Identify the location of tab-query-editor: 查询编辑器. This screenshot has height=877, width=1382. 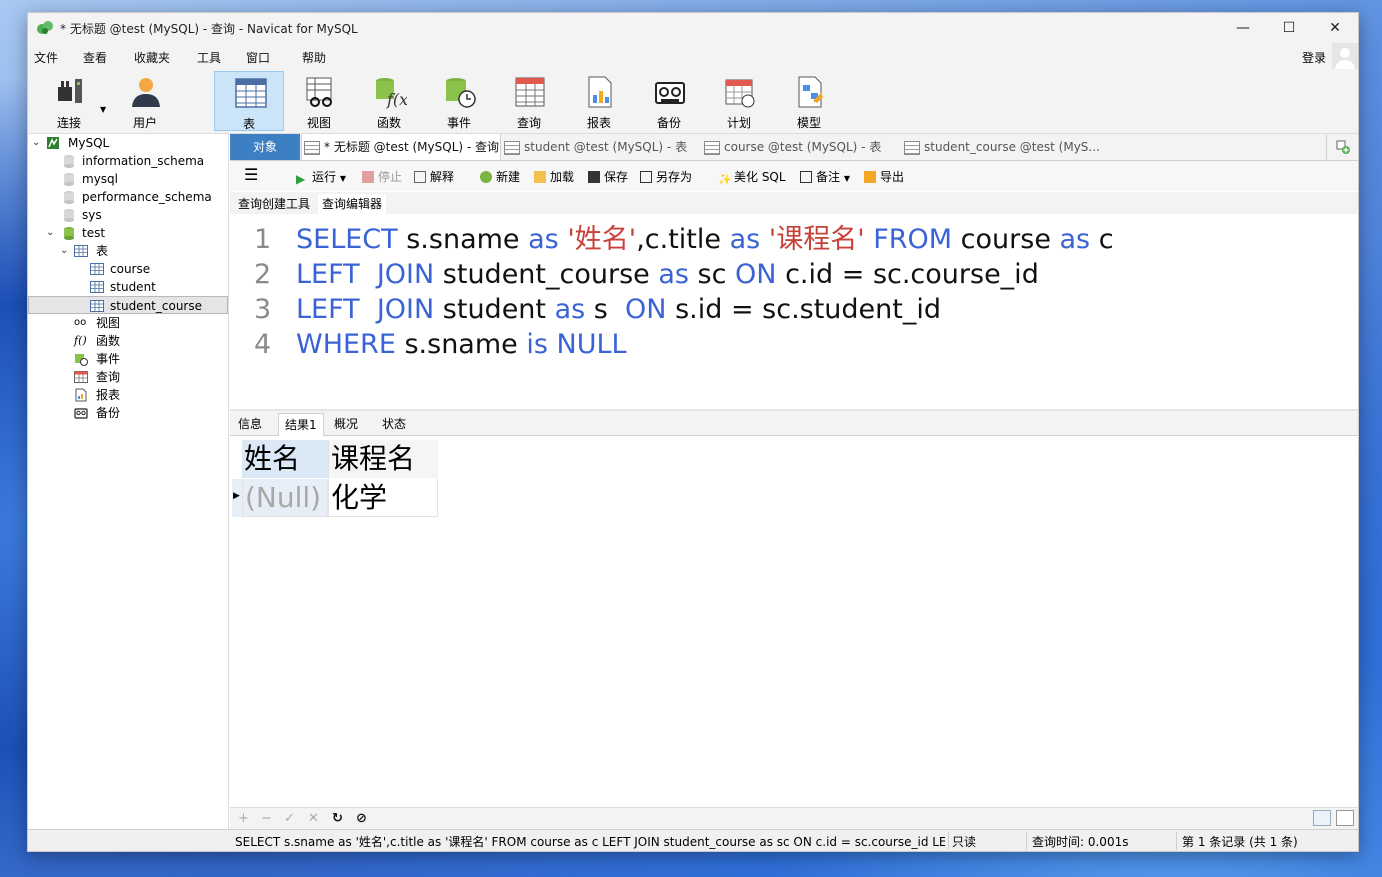
(352, 204).